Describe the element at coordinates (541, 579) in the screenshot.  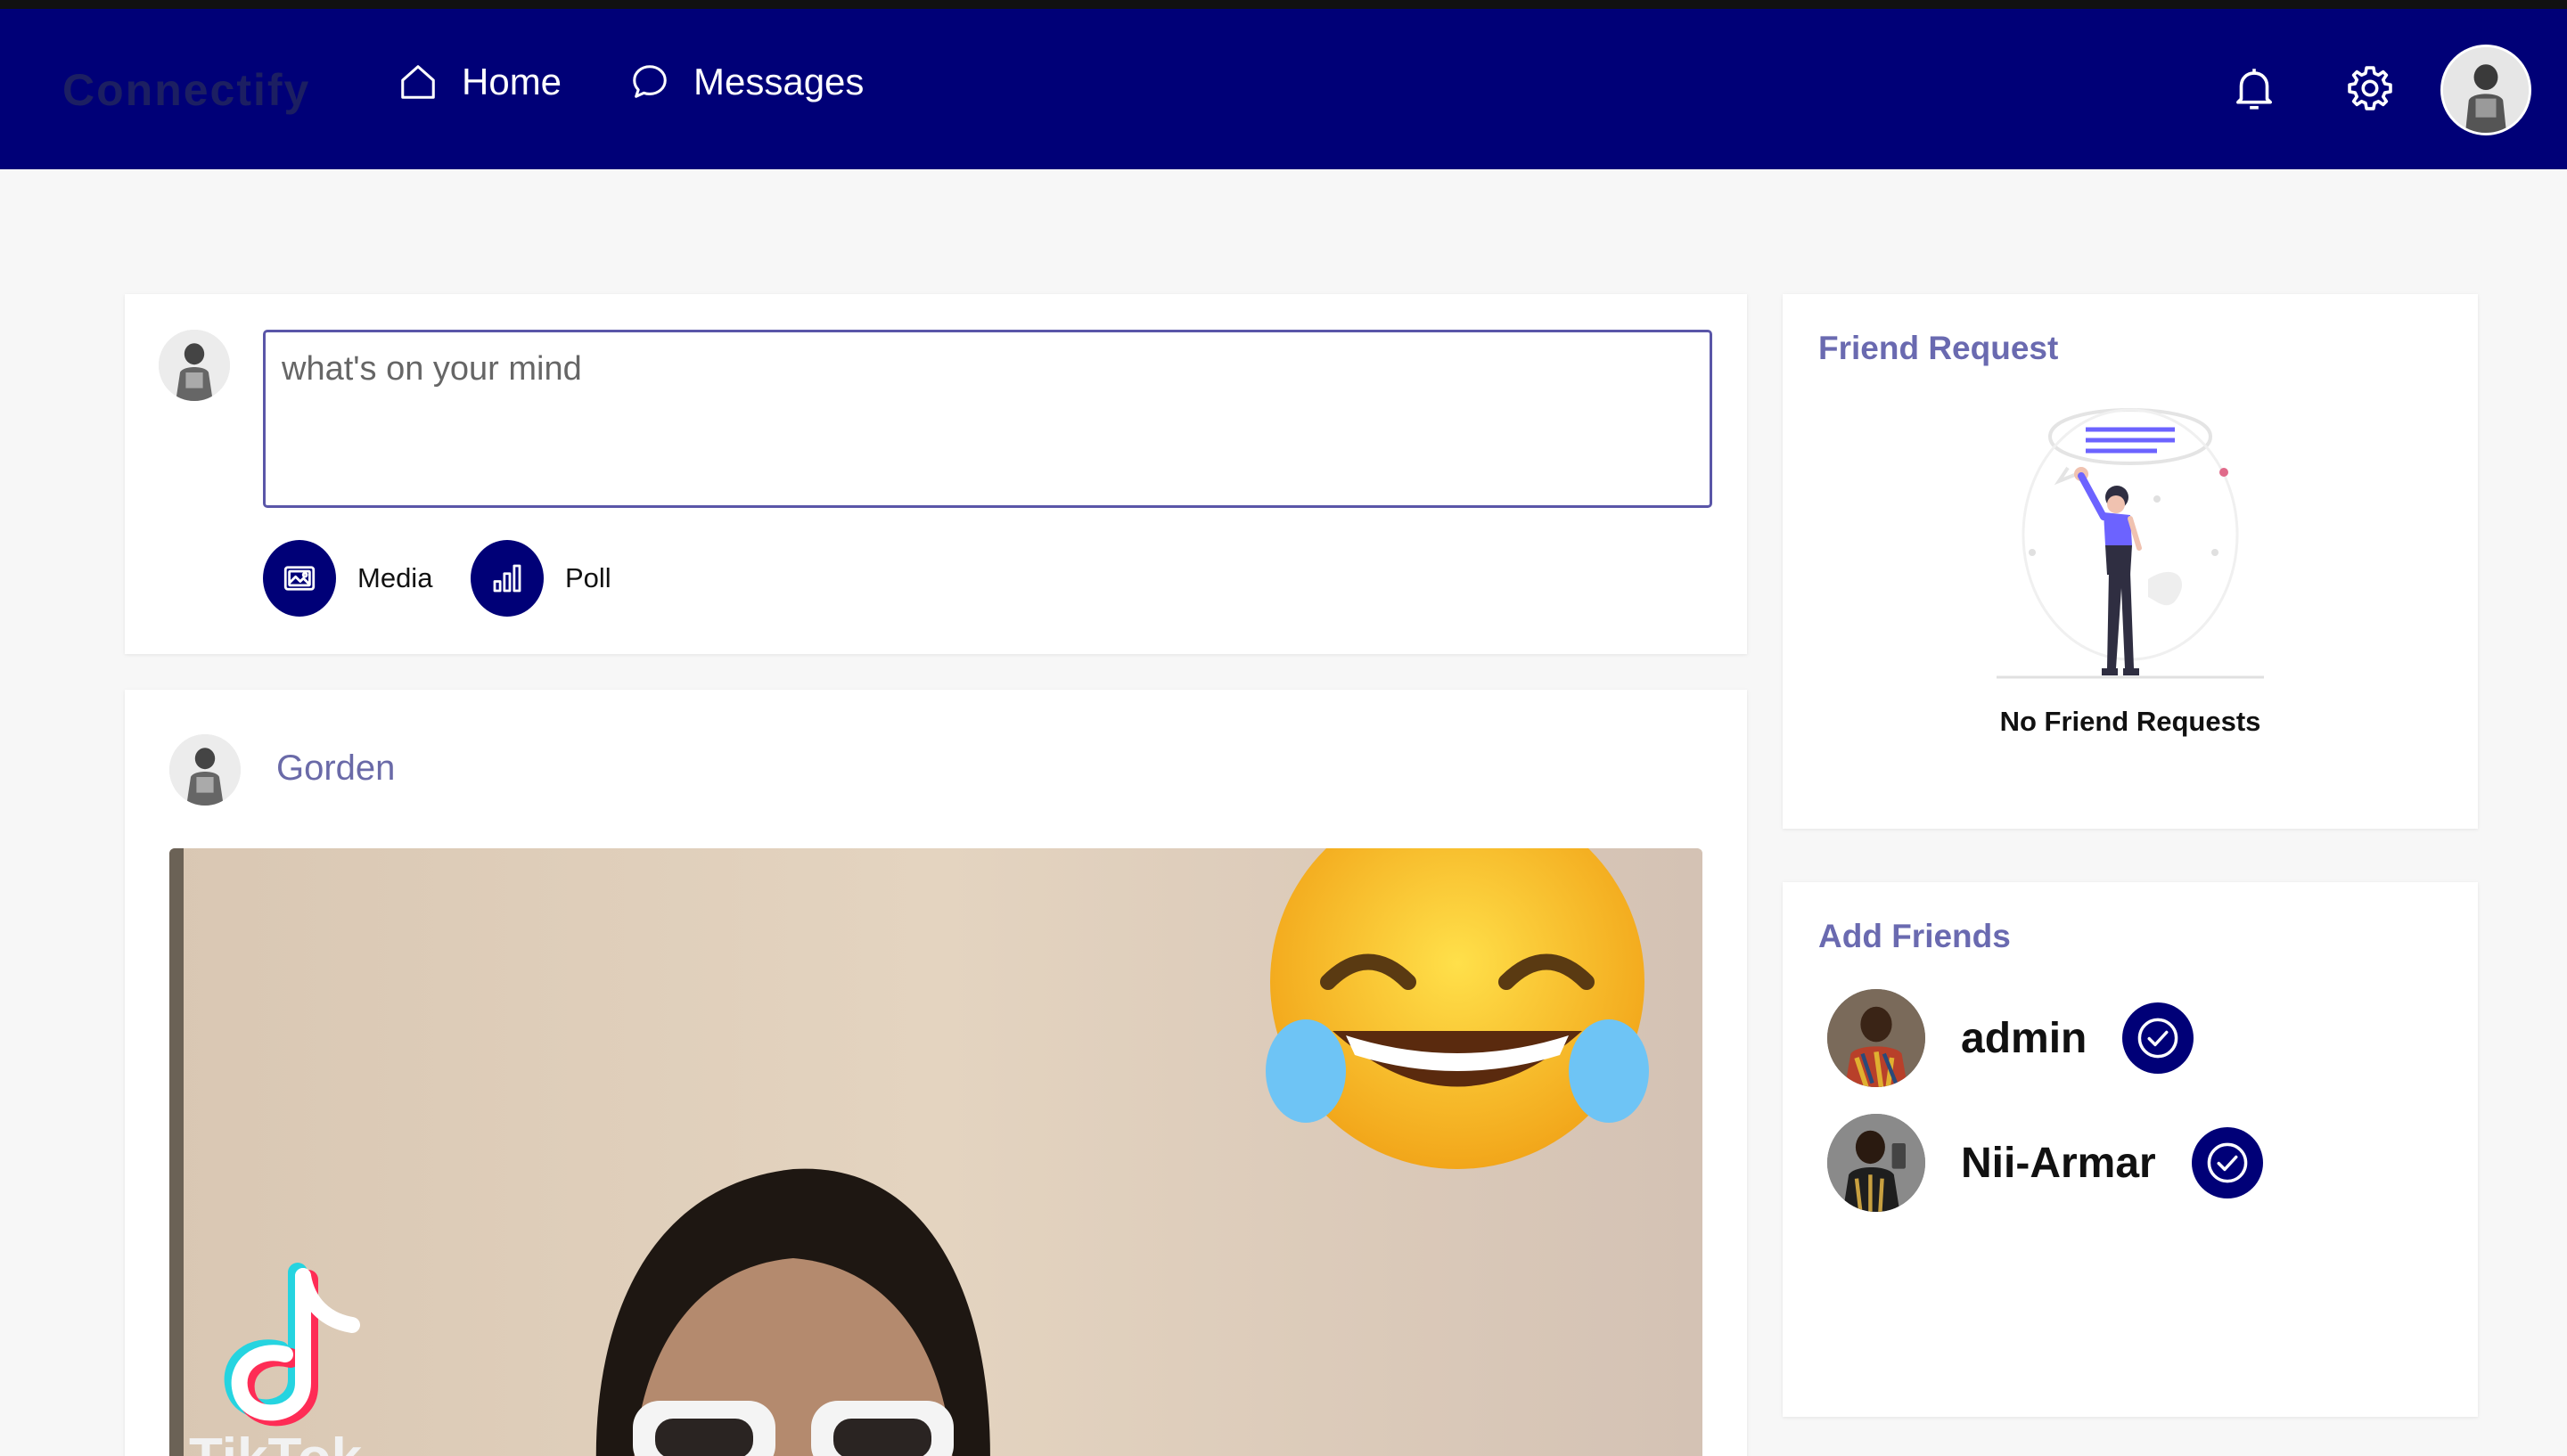
I see `add-poll-button: Poll` at that location.